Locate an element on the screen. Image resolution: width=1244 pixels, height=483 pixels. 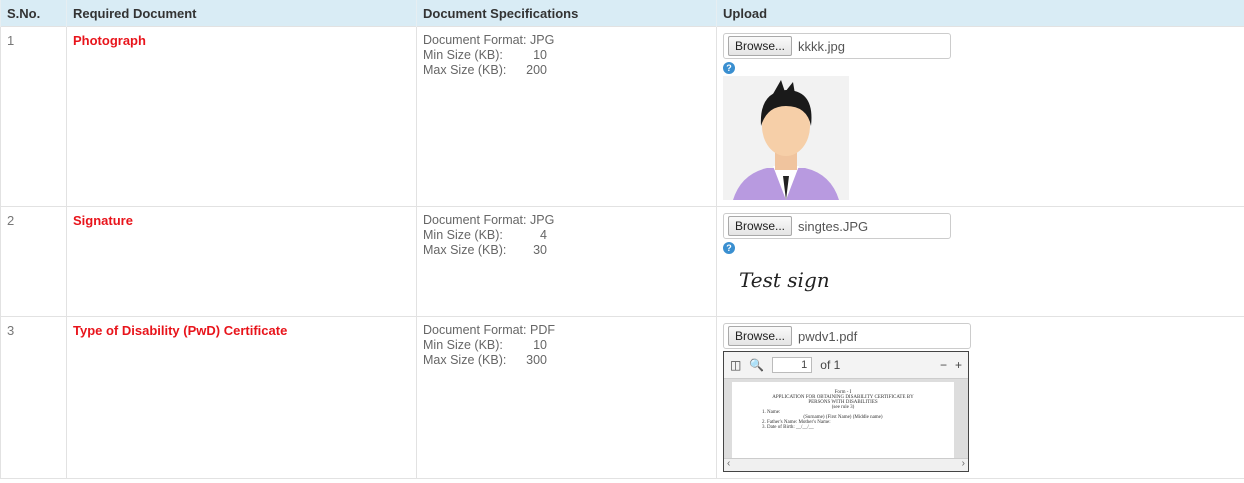
min-size-value: 4 is located at coordinates (543, 235).